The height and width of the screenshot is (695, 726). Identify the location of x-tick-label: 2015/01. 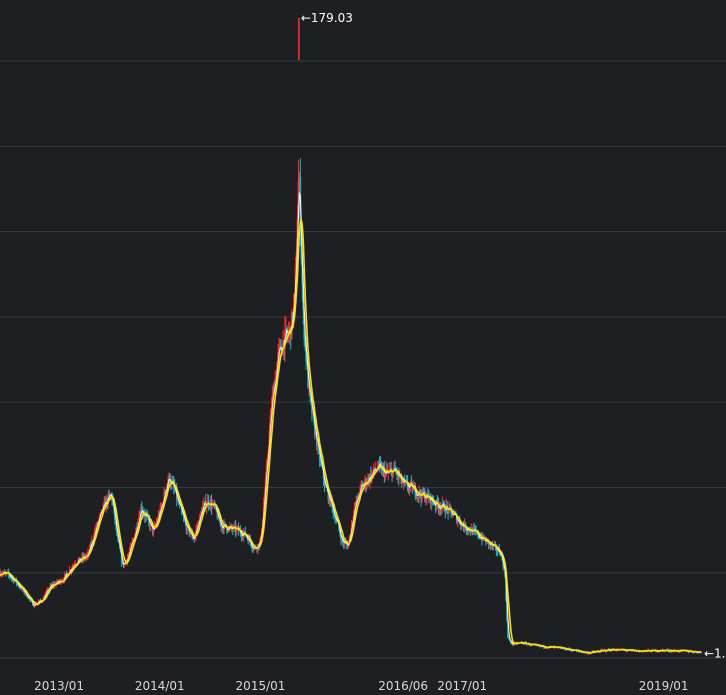
(261, 686).